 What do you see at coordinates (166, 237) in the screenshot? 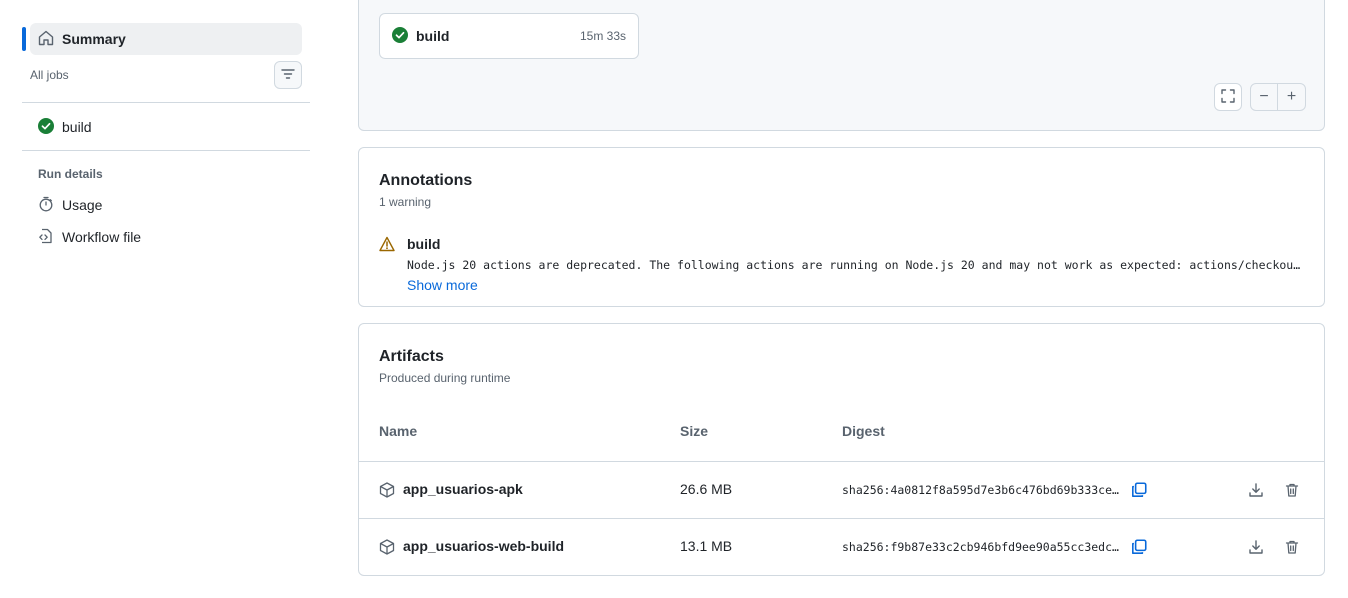
I see `sidebar-item-workflow-file: Workflow file` at bounding box center [166, 237].